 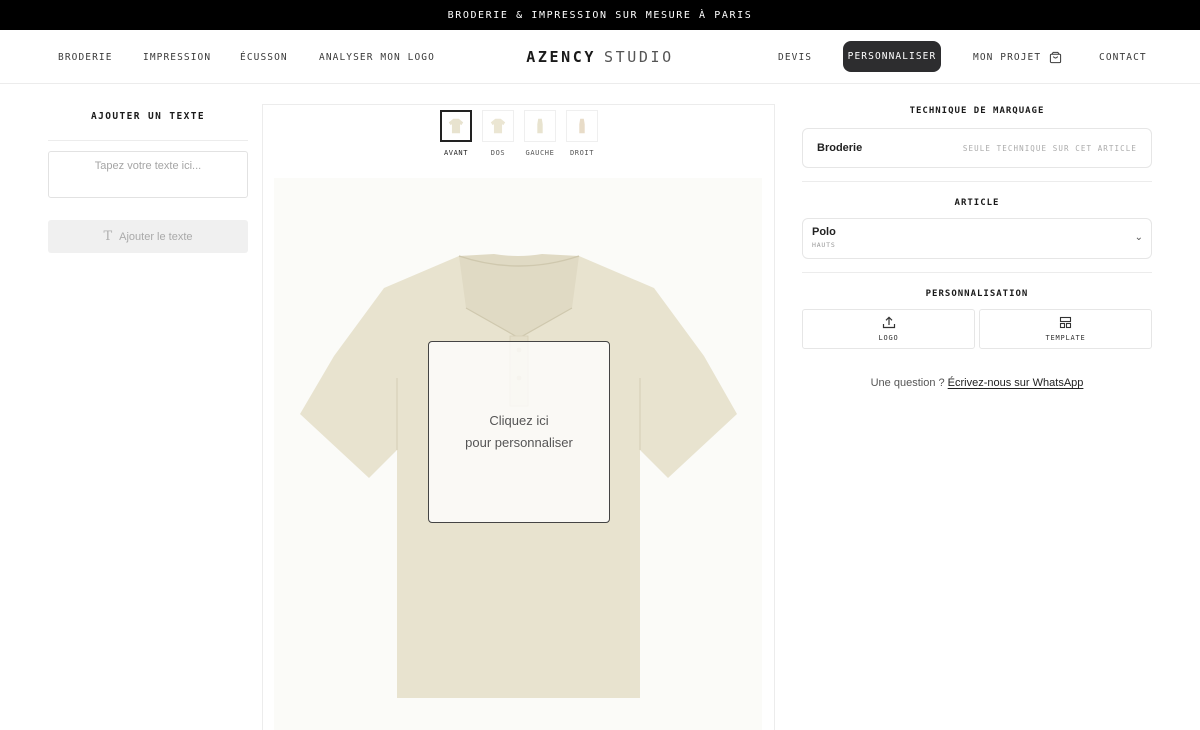 What do you see at coordinates (108, 236) in the screenshot?
I see `text-icon: T` at bounding box center [108, 236].